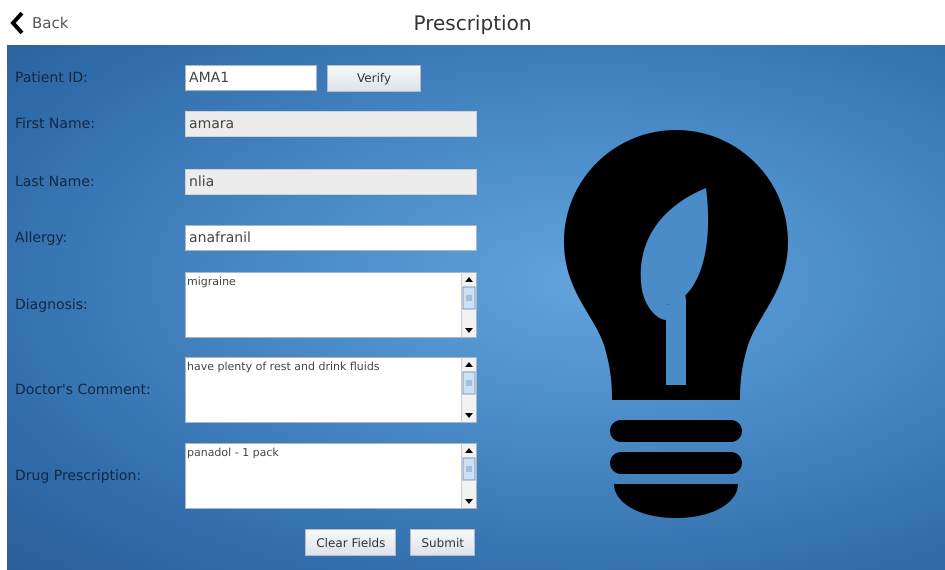 The height and width of the screenshot is (570, 945). Describe the element at coordinates (55, 124) in the screenshot. I see `field-label: First Name:` at that location.